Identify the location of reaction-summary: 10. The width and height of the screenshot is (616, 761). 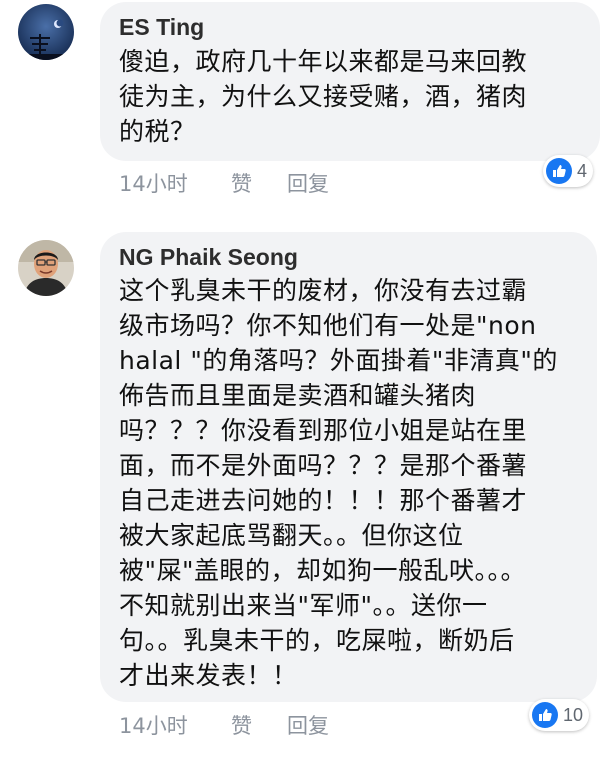
(559, 715).